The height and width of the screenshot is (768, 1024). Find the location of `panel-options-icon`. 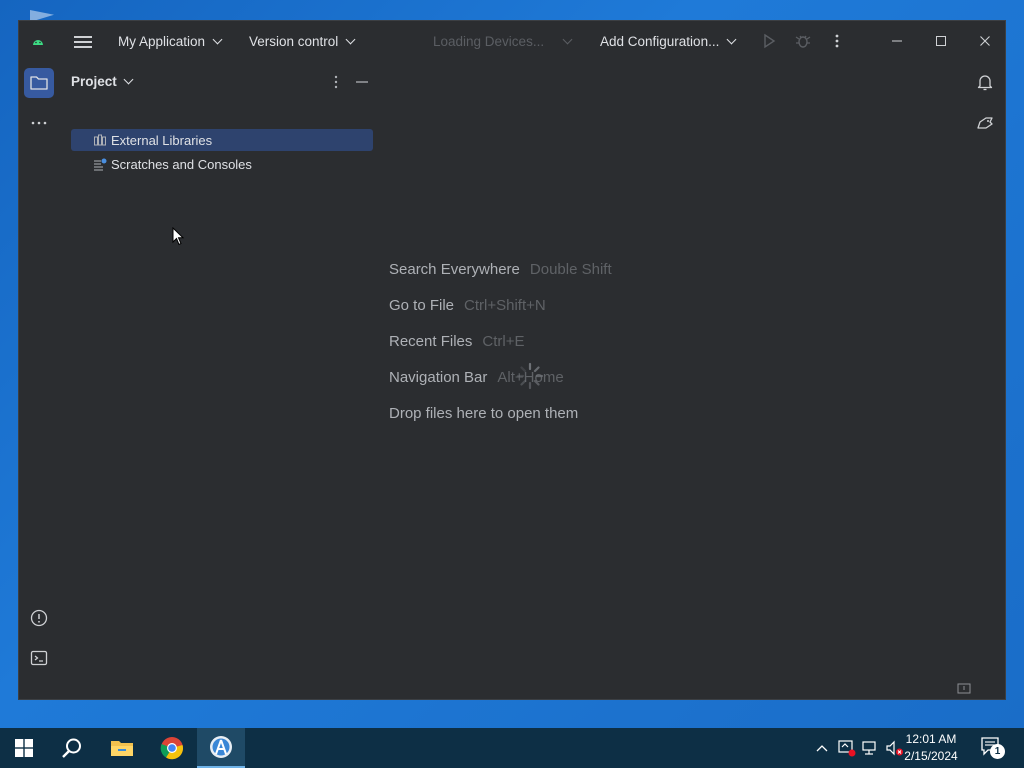

panel-options-icon is located at coordinates (336, 82).